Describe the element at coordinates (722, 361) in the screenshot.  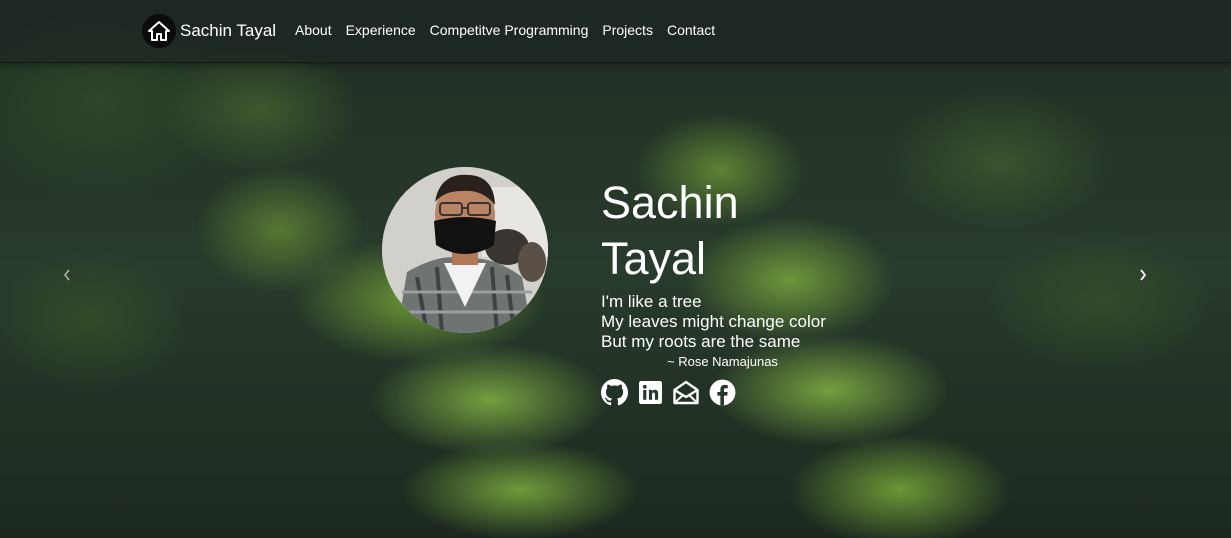
I see `quote-author: ~ Rose Namajunas` at that location.